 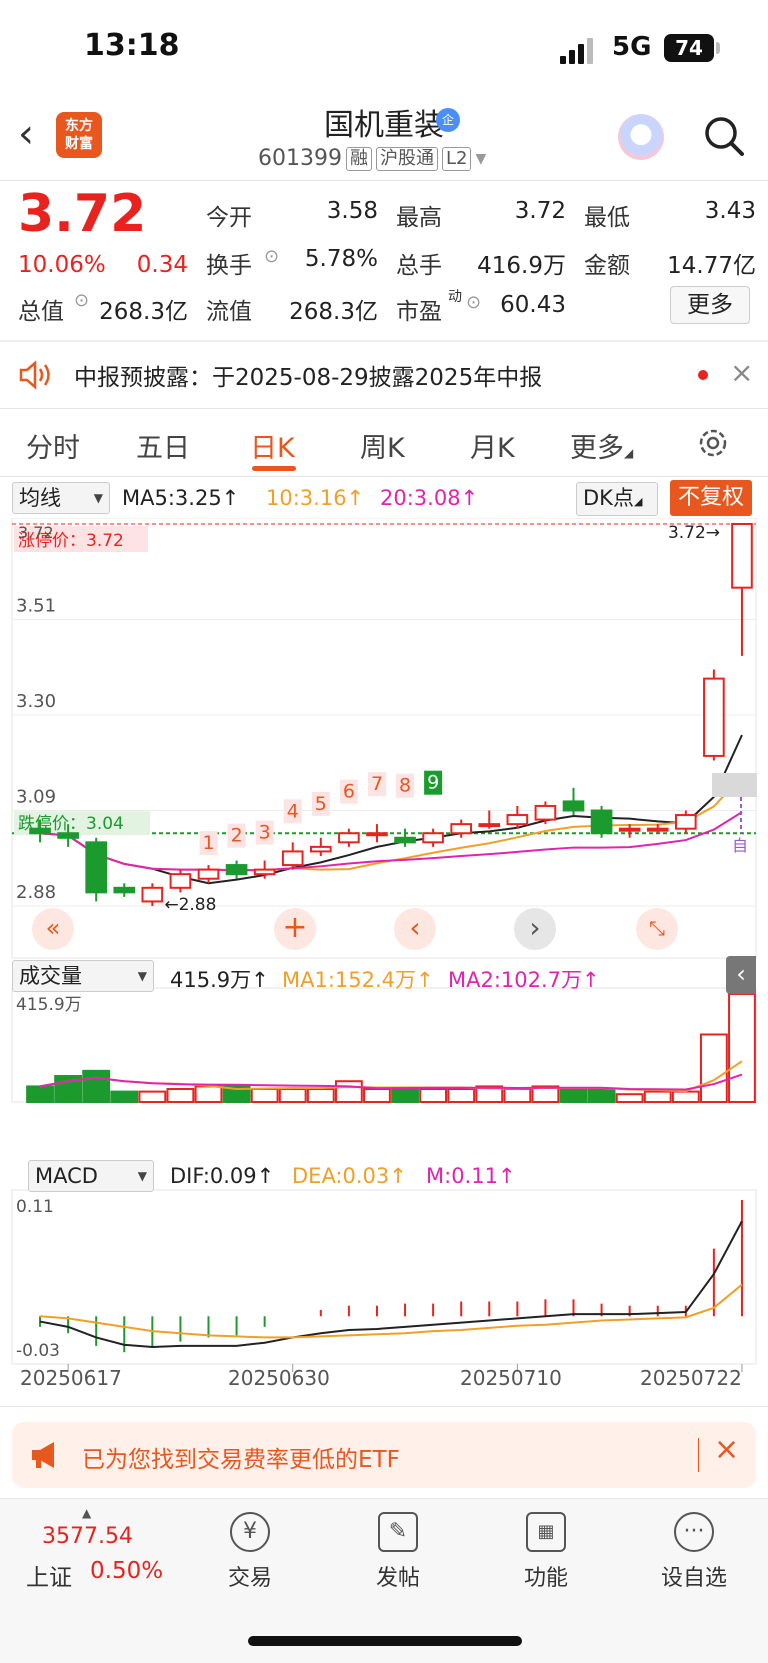 I want to click on chevron-right-icon: ›, so click(x=535, y=929).